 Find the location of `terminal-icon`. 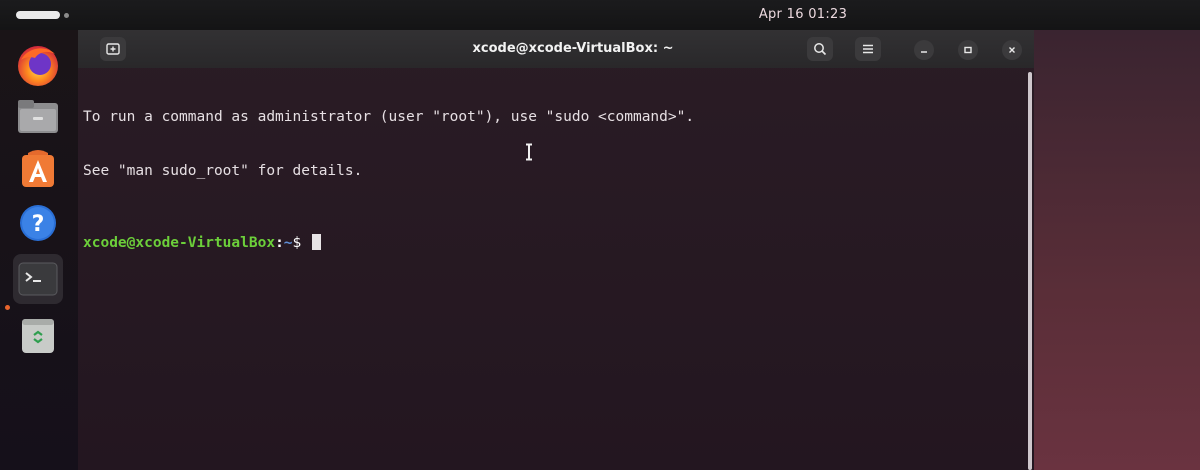

terminal-icon is located at coordinates (38, 279).